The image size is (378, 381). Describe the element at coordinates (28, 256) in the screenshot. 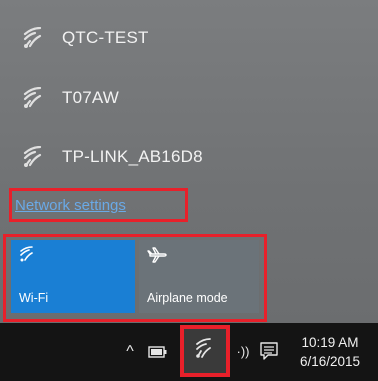

I see `wifi-icon` at that location.